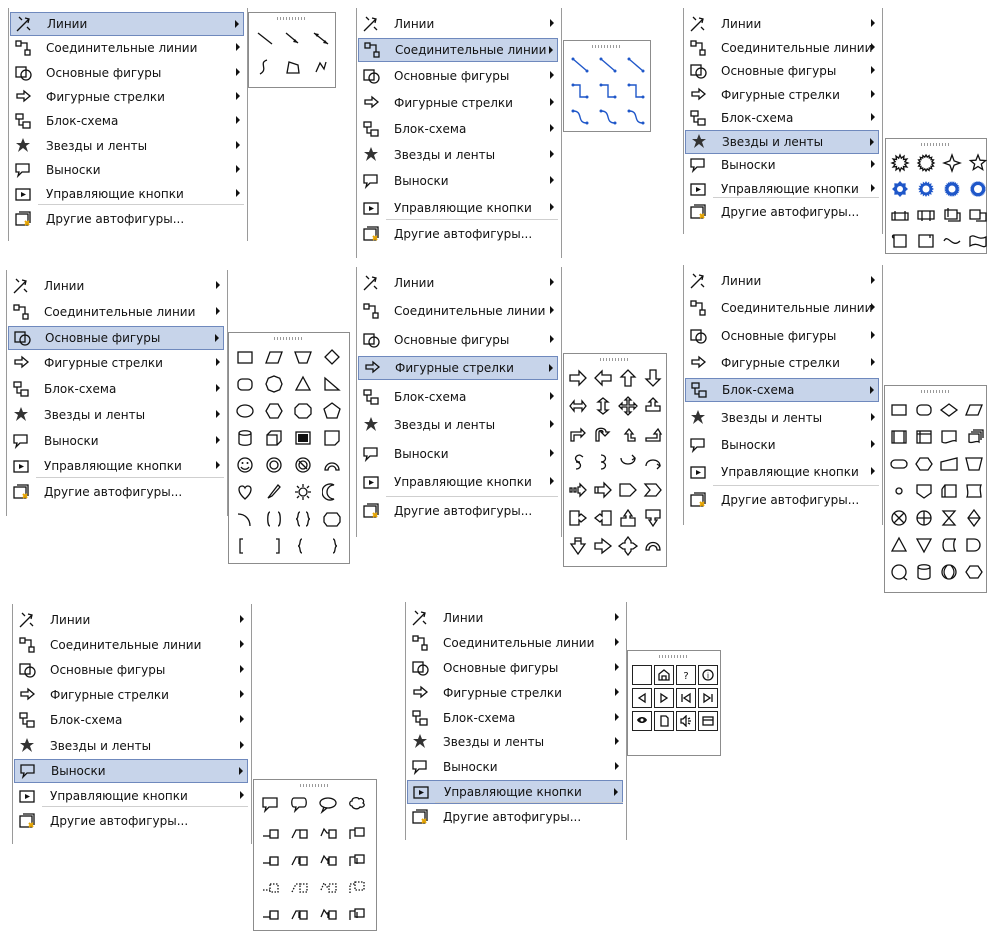 The width and height of the screenshot is (987, 936). What do you see at coordinates (708, 675) in the screenshot?
I see `action-button: i` at bounding box center [708, 675].